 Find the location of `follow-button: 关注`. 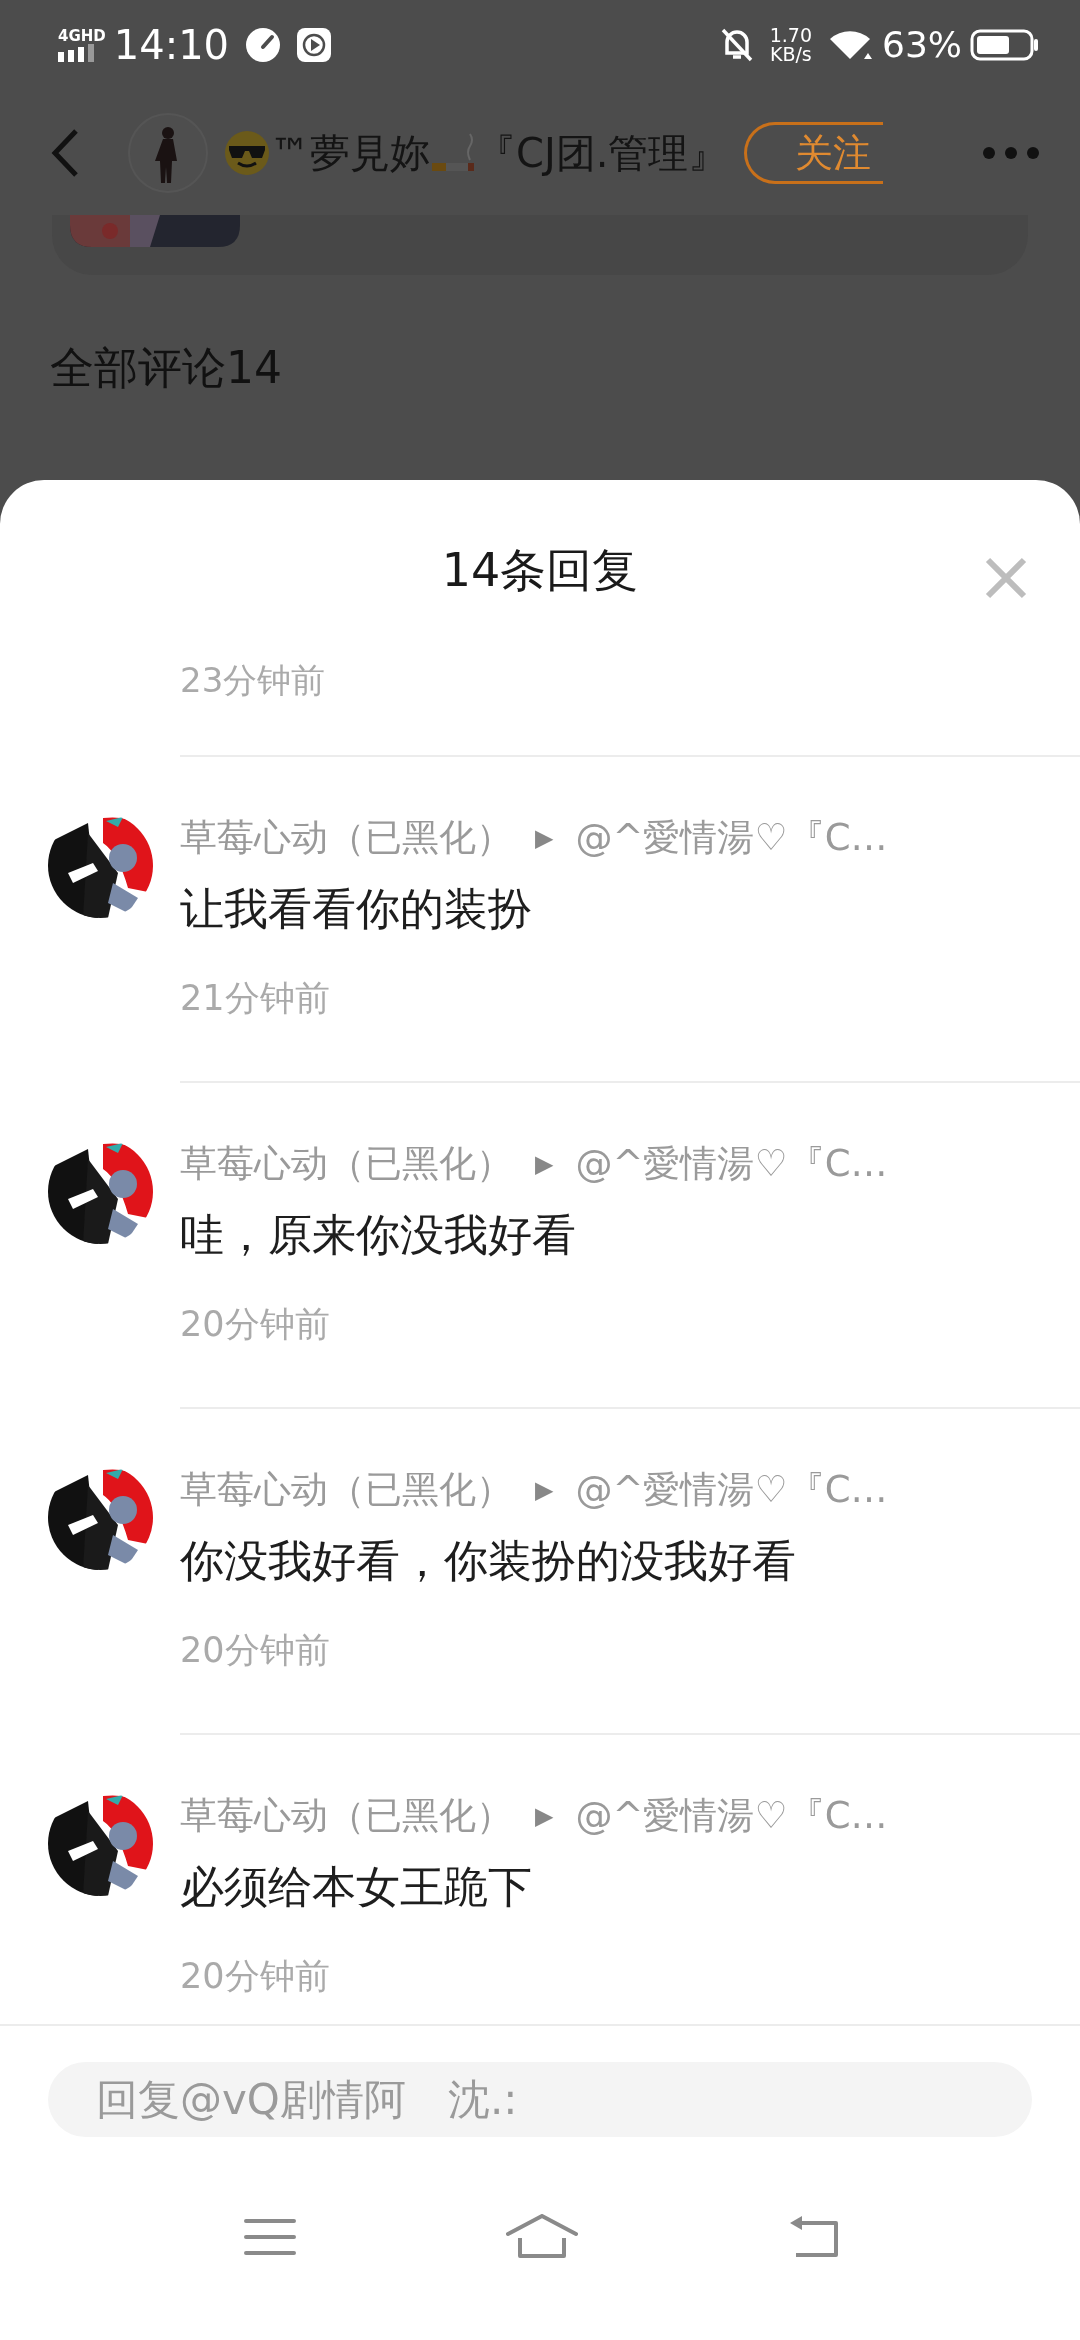

follow-button: 关注 is located at coordinates (814, 152).